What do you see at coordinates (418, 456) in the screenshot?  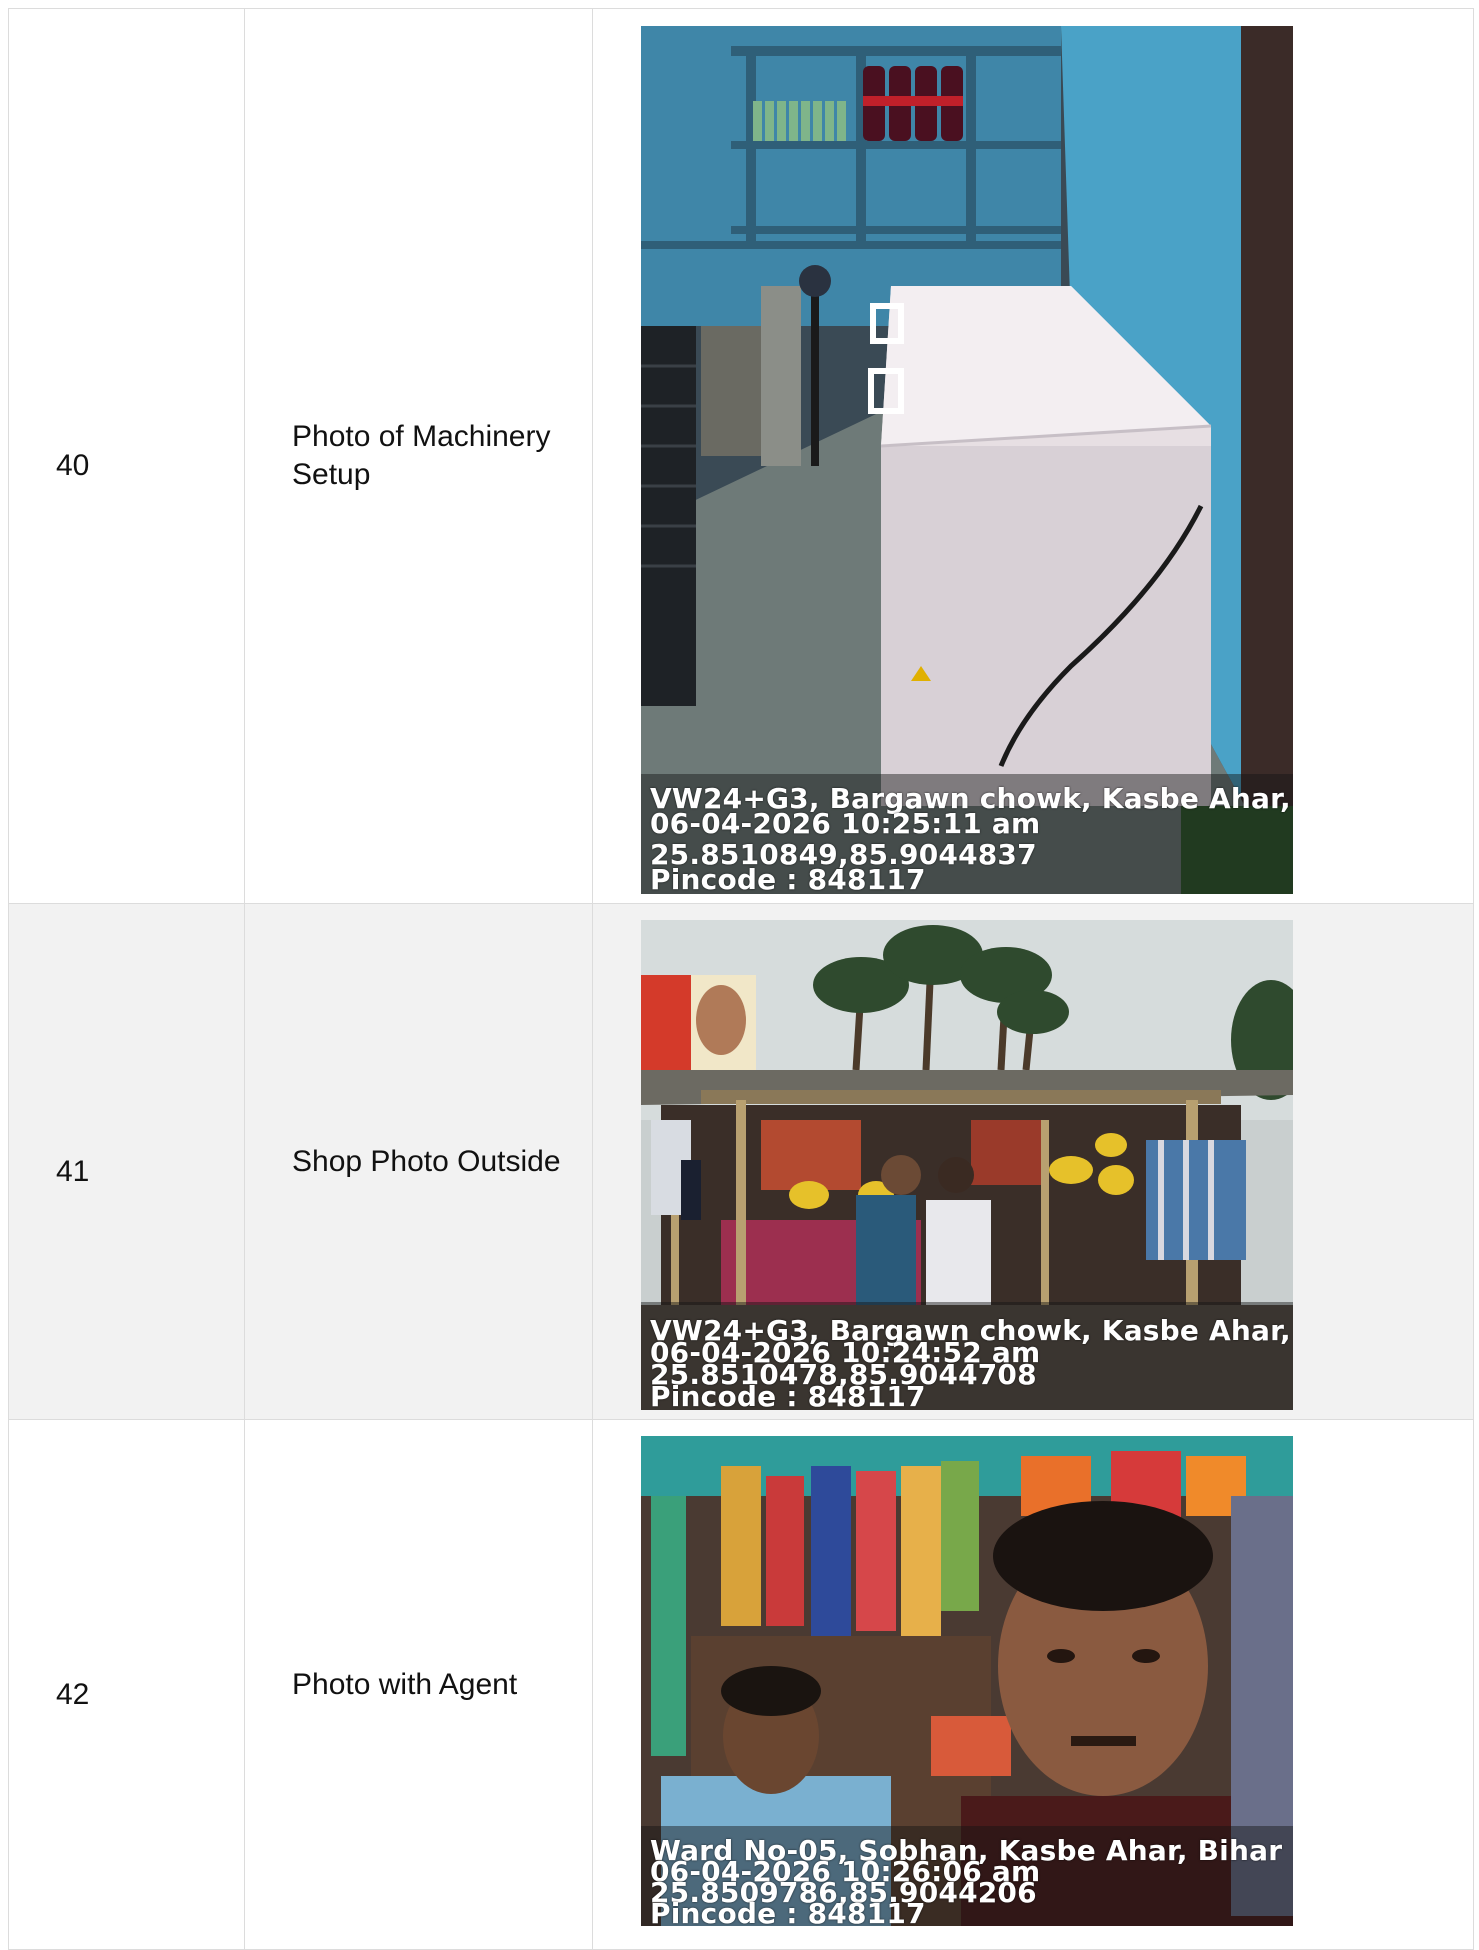 I see `photo-label: Photo of Machinery Setup` at bounding box center [418, 456].